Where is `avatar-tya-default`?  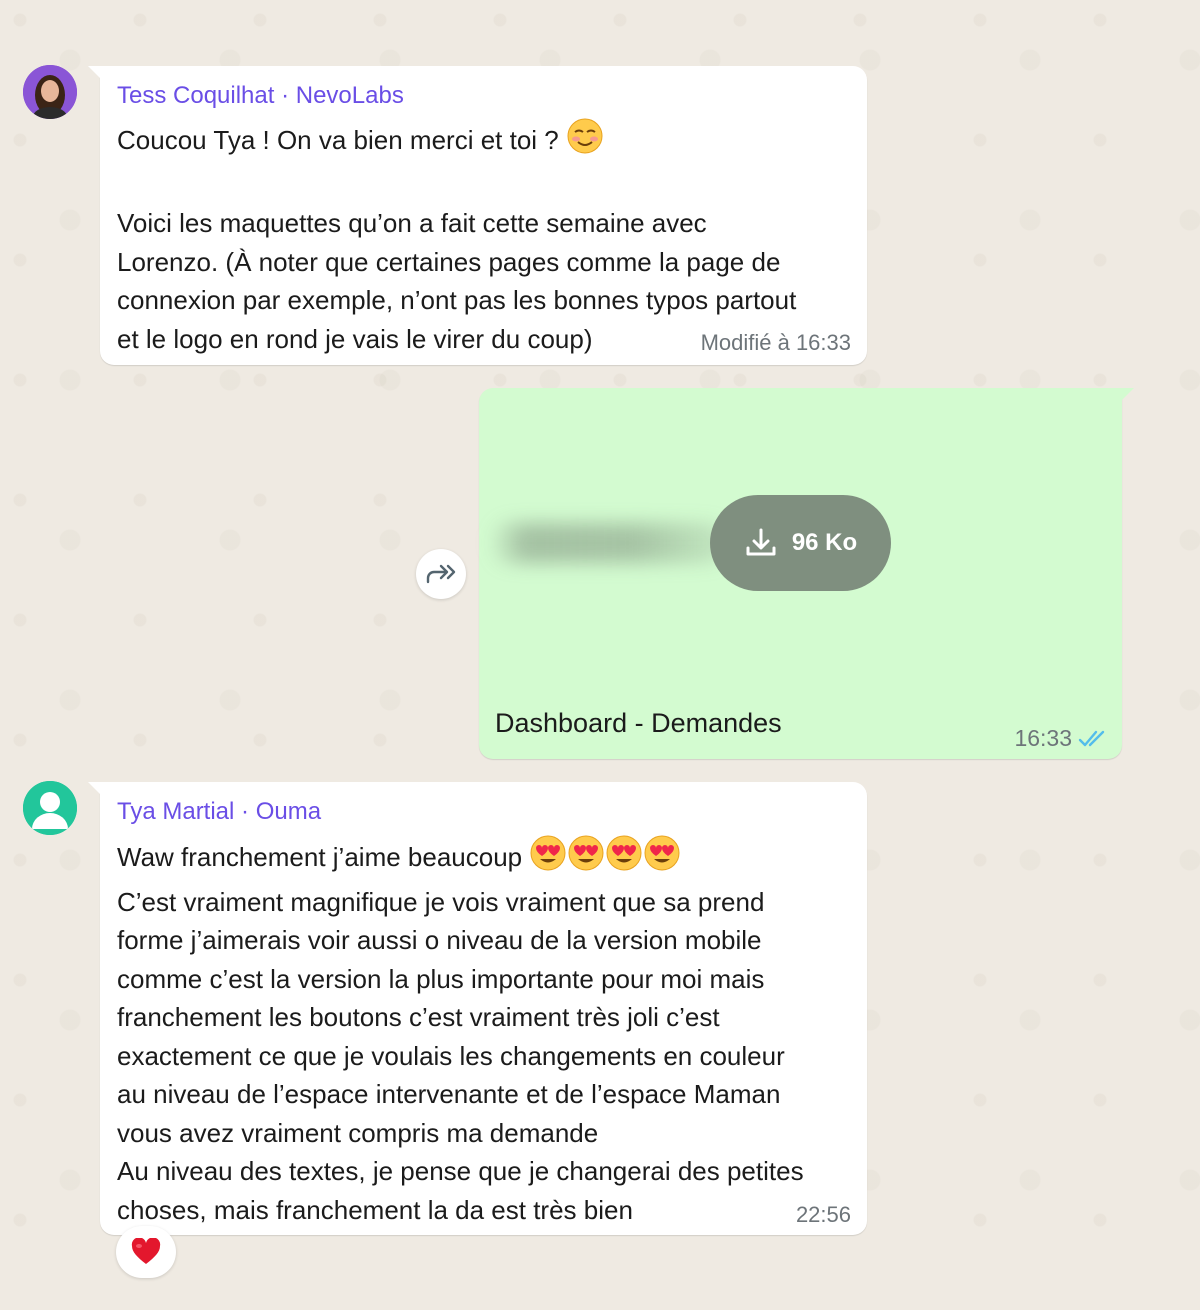
avatar-tya-default is located at coordinates (50, 808).